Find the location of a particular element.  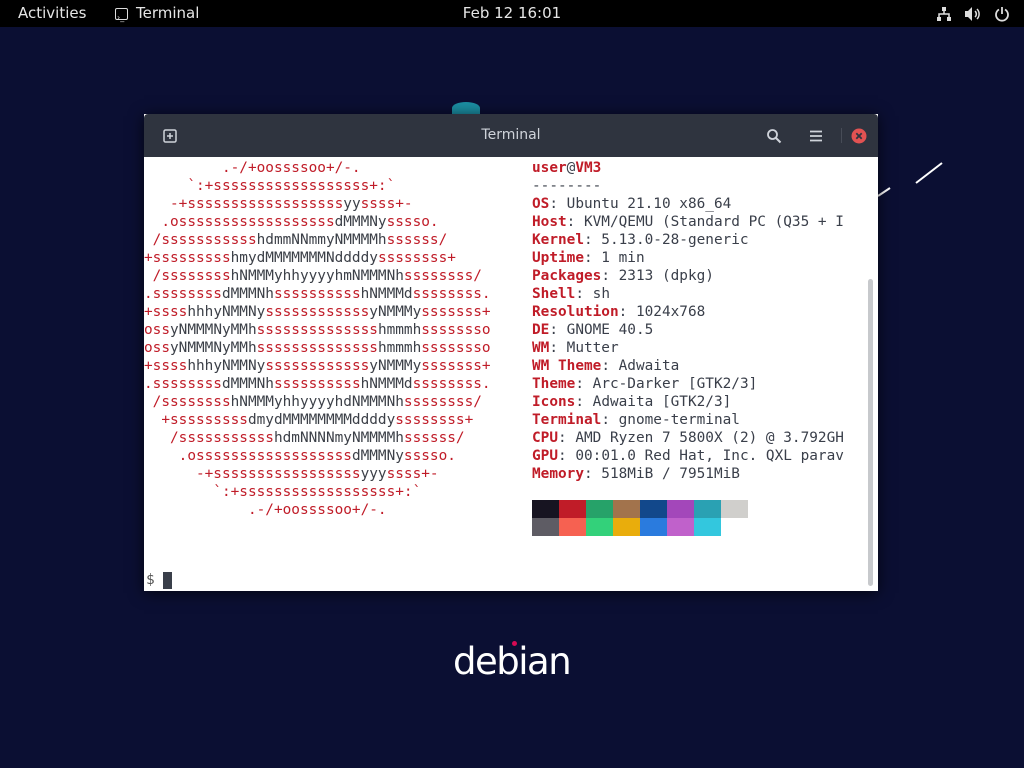

info-row: Memory: 518MiB / 7951MiB is located at coordinates (699, 474).